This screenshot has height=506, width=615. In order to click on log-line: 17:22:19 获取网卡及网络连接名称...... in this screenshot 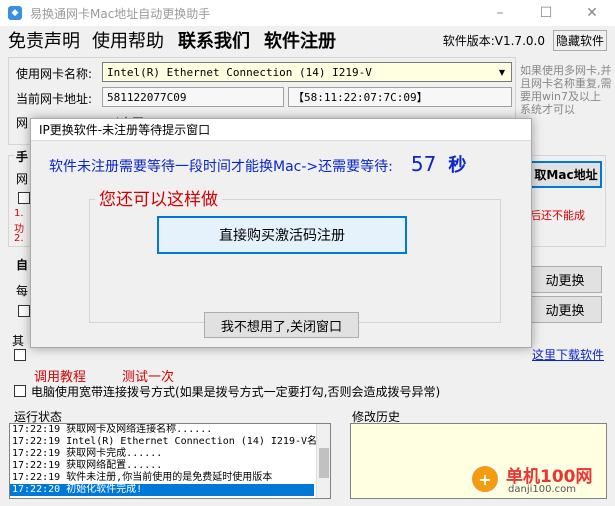, I will do `click(112, 429)`.